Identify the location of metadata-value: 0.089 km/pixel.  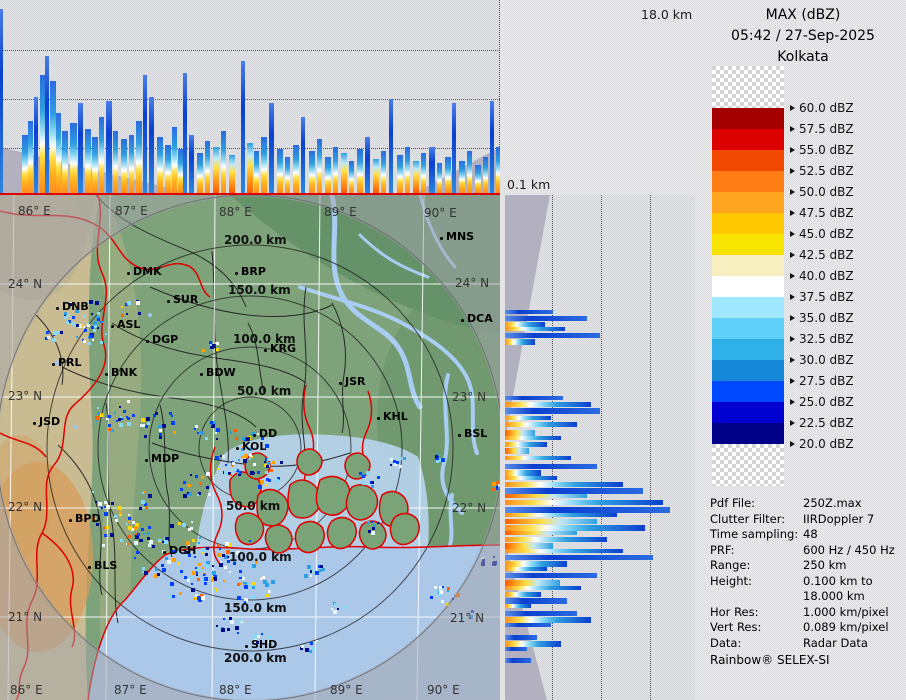
(846, 627).